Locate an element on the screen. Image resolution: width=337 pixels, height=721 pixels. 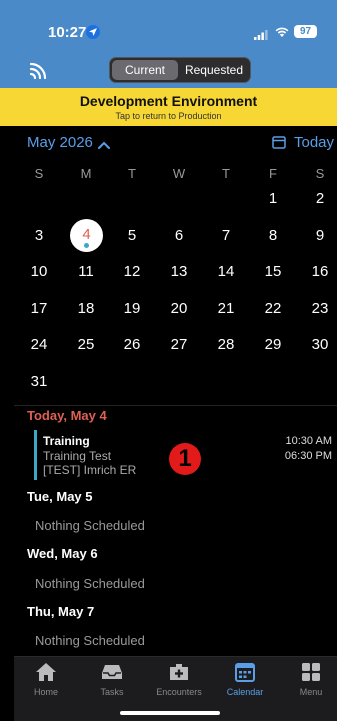
calendar-day: 7 is located at coordinates (226, 235).